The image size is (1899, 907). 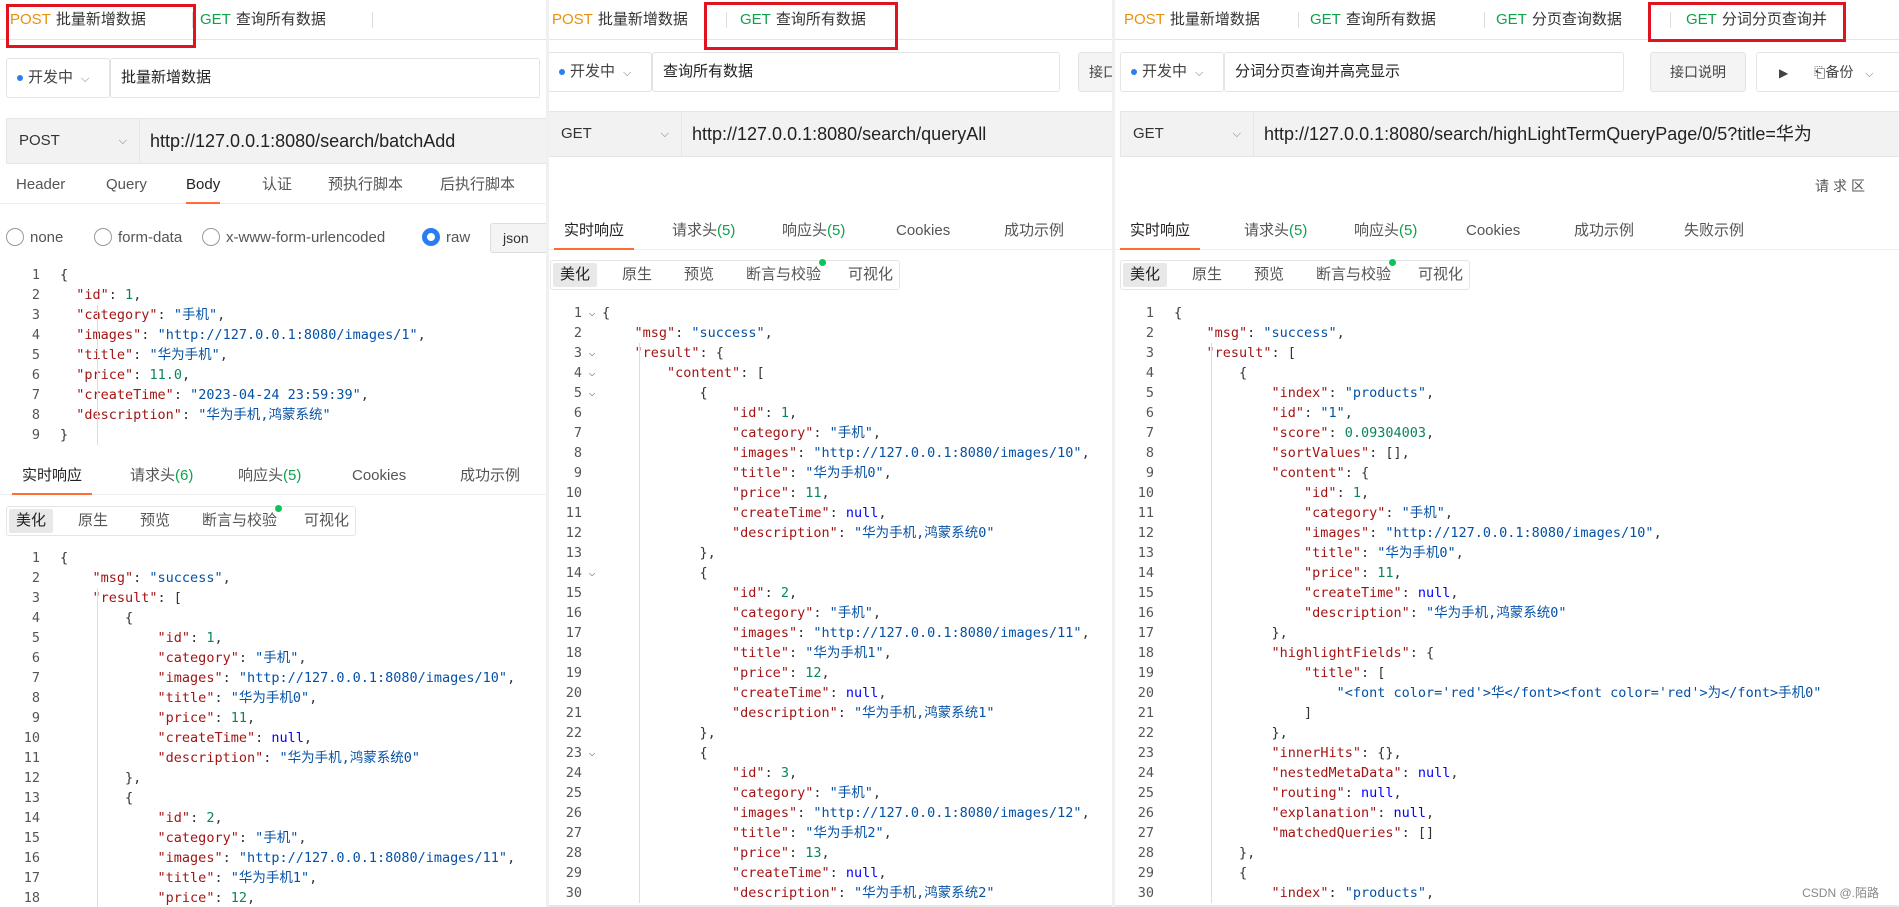 What do you see at coordinates (34, 238) in the screenshot?
I see `radio-none: none` at bounding box center [34, 238].